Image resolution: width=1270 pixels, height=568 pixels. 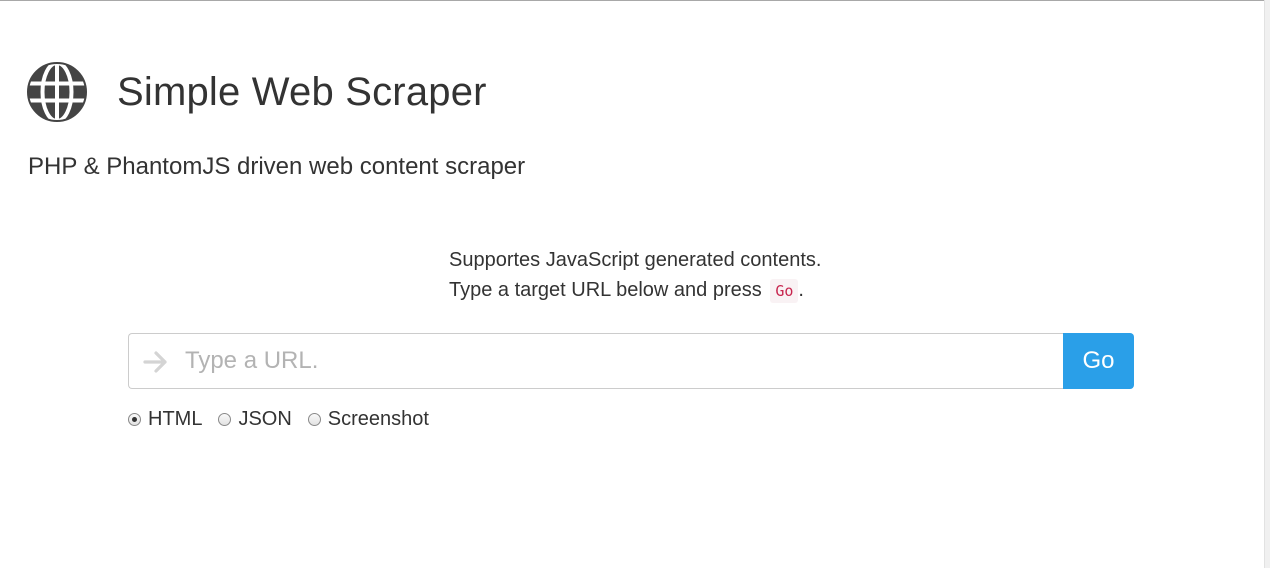 I want to click on format-option-screenshot: Screenshot, so click(x=368, y=419).